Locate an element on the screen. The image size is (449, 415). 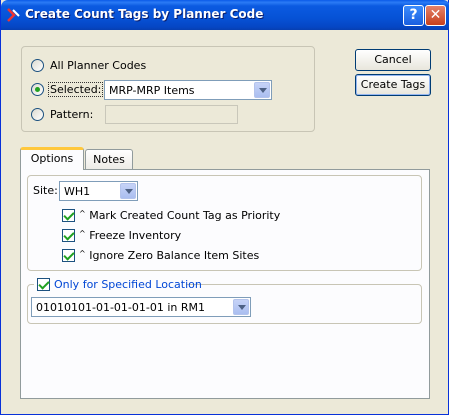
selected-radio is located at coordinates (37, 89).